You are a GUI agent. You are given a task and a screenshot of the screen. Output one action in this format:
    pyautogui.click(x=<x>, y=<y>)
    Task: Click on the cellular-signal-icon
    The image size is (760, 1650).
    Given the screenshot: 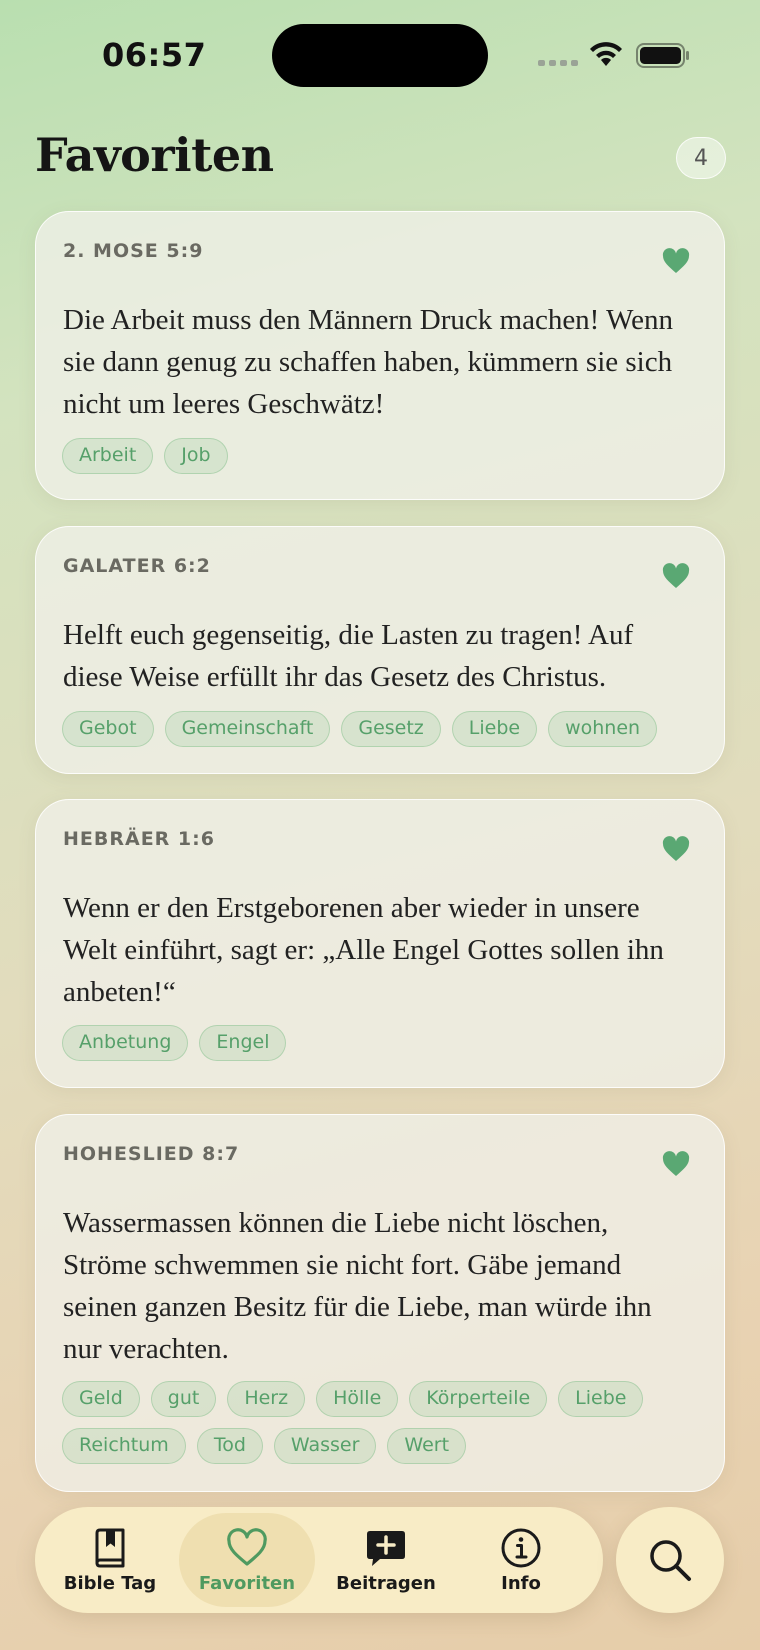 What is the action you would take?
    pyautogui.click(x=558, y=64)
    